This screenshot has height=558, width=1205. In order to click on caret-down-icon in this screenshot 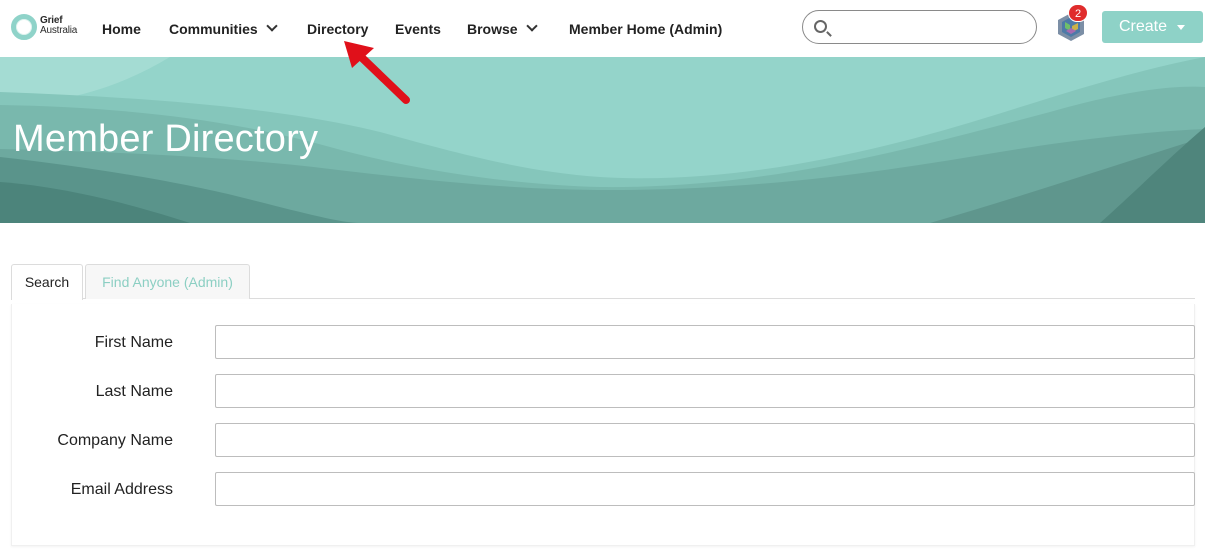, I will do `click(1181, 27)`.